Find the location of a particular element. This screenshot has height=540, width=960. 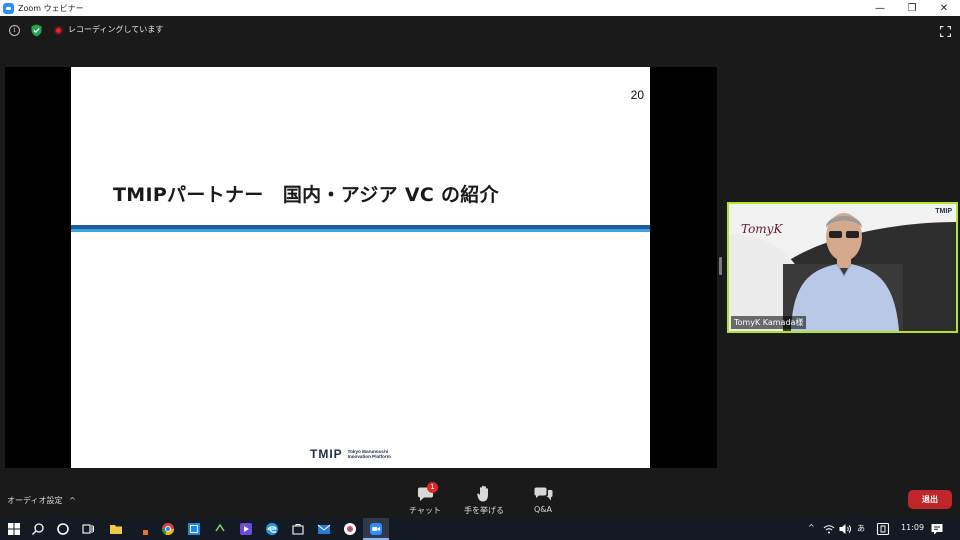

wifi-icon is located at coordinates (829, 529).